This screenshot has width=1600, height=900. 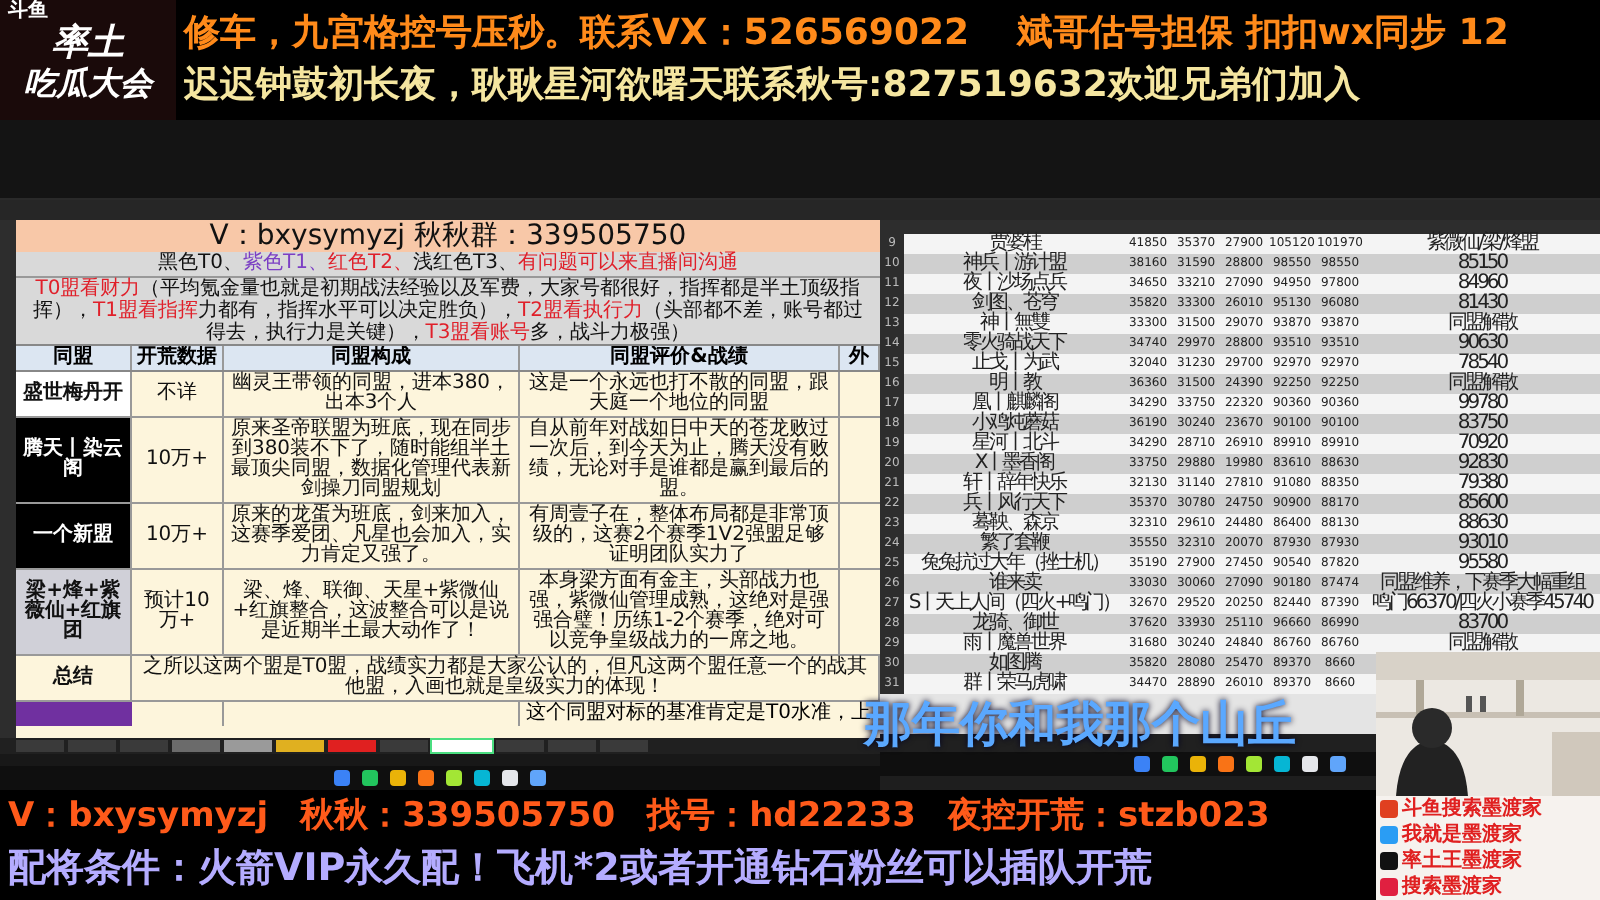 What do you see at coordinates (138, 817) in the screenshot?
I see `contact-text: V：bxysymyzj` at bounding box center [138, 817].